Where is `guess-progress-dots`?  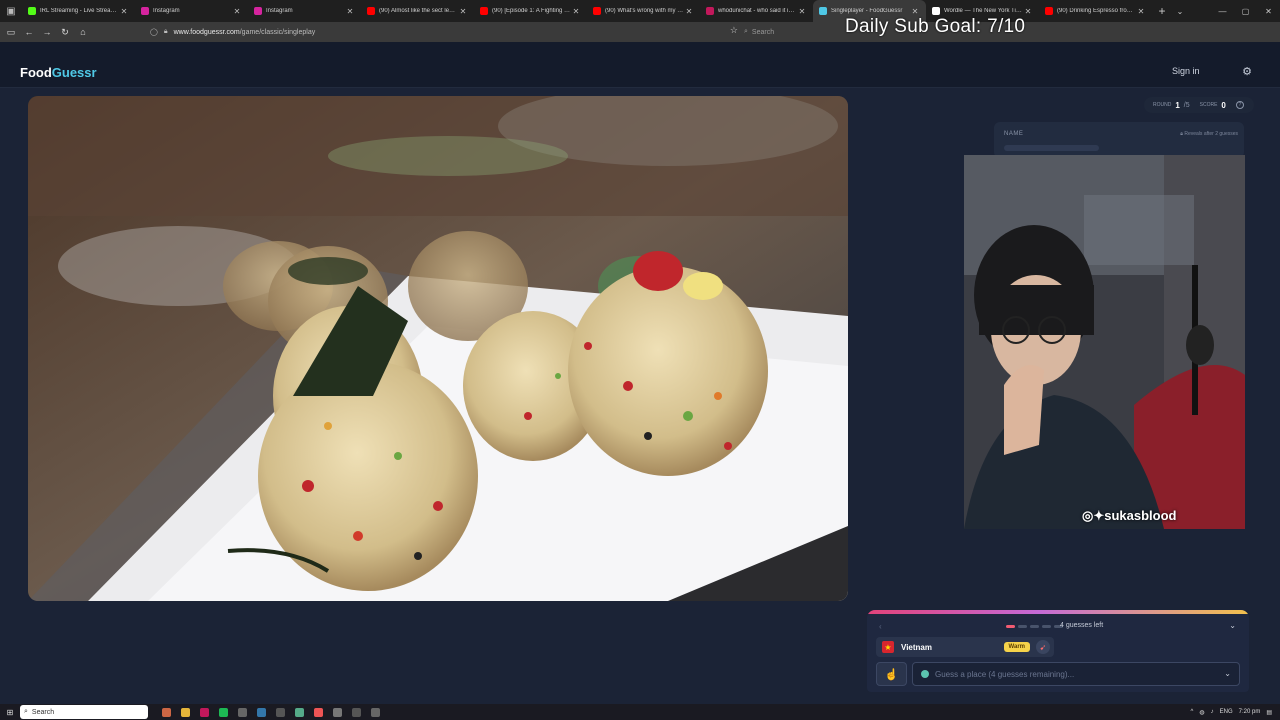 guess-progress-dots is located at coordinates (1034, 626).